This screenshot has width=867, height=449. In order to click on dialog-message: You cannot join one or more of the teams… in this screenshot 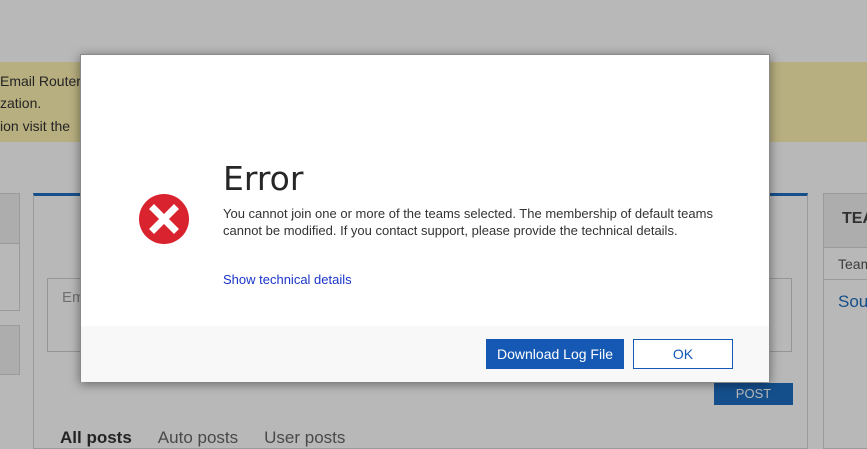, I will do `click(468, 222)`.